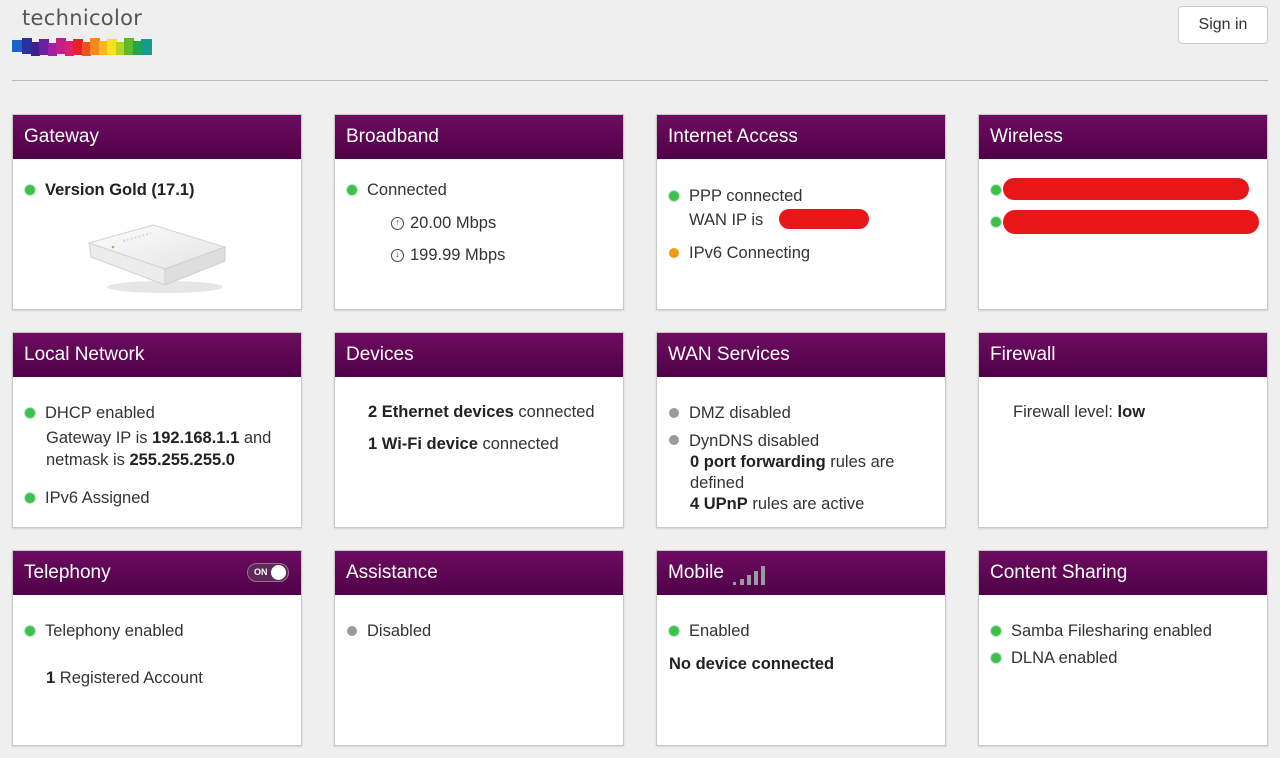  I want to click on card-assistance: Assistance Disabled, so click(479, 648).